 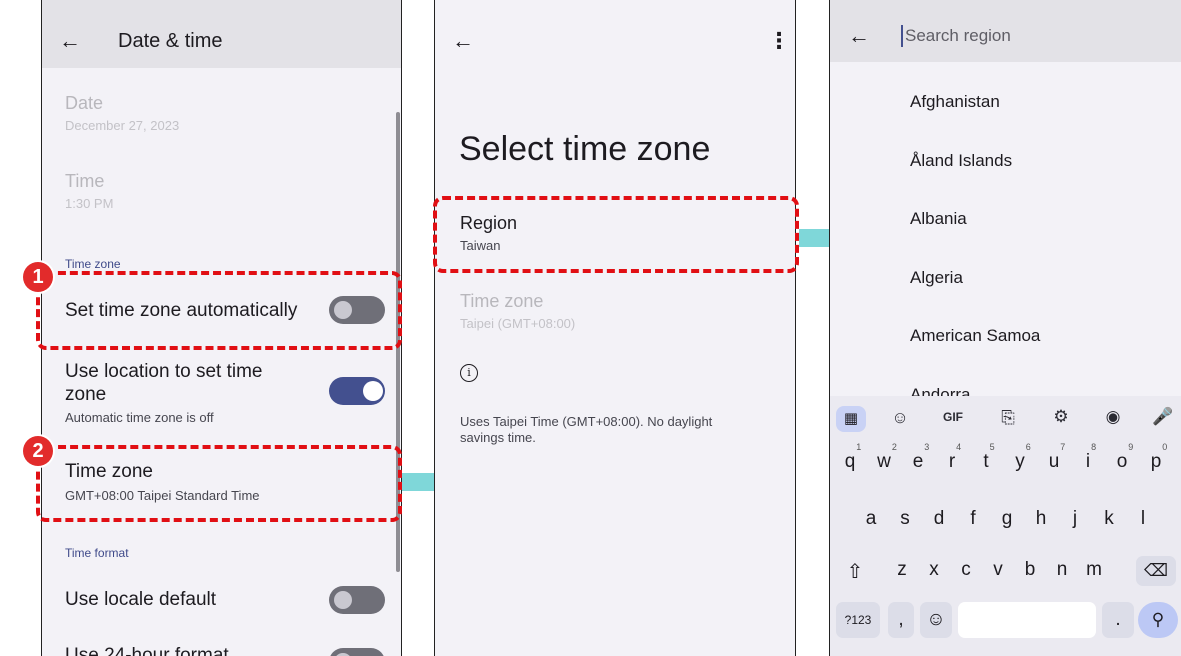 I want to click on info-text-line2: savings time., so click(x=498, y=437).